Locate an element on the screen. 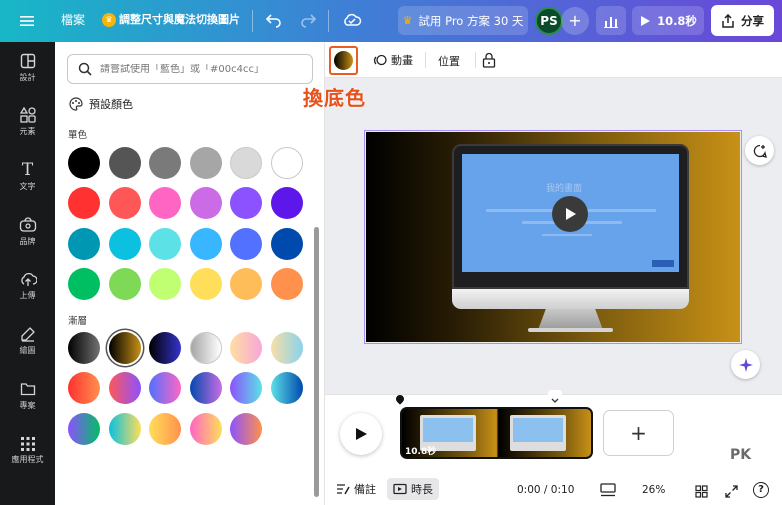 The image size is (782, 505). grid-view-icon is located at coordinates (701, 492).